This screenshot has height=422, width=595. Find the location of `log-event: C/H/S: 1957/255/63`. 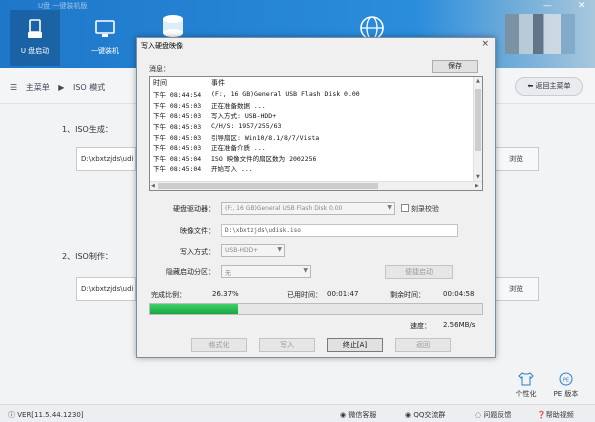

log-event: C/H/S: 1957/255/63 is located at coordinates (246, 126).